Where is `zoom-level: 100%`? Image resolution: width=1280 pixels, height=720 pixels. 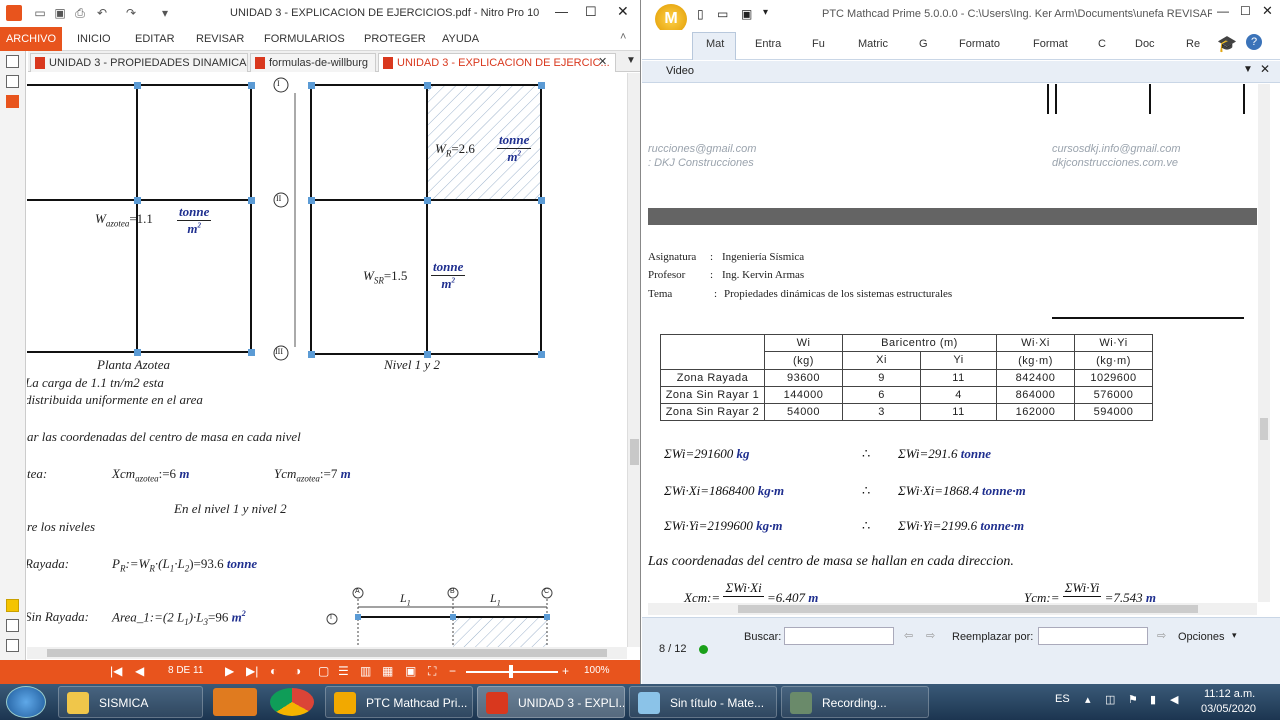 zoom-level: 100% is located at coordinates (597, 670).